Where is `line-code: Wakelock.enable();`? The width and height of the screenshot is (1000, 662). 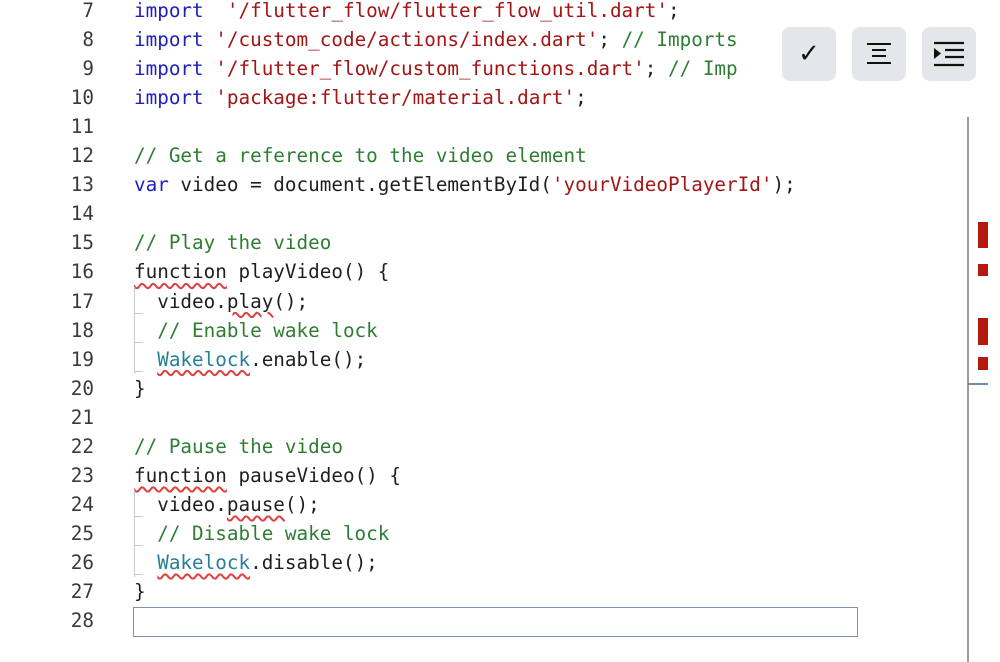 line-code: Wakelock.enable(); is located at coordinates (250, 359).